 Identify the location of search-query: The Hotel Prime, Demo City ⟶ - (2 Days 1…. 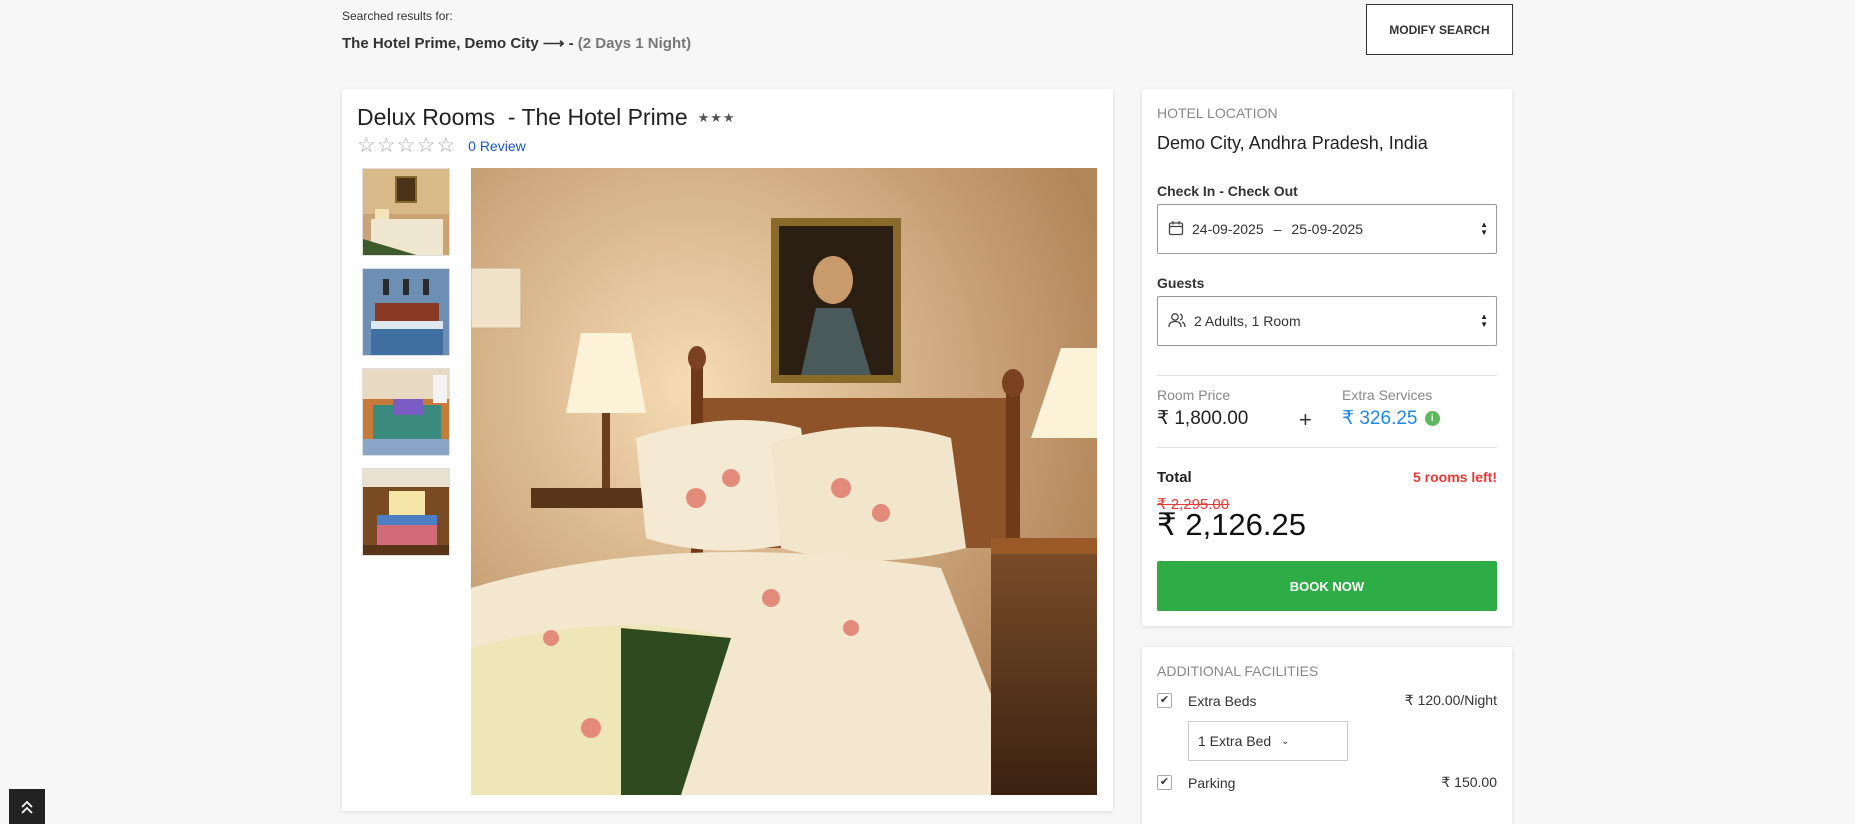
(516, 43).